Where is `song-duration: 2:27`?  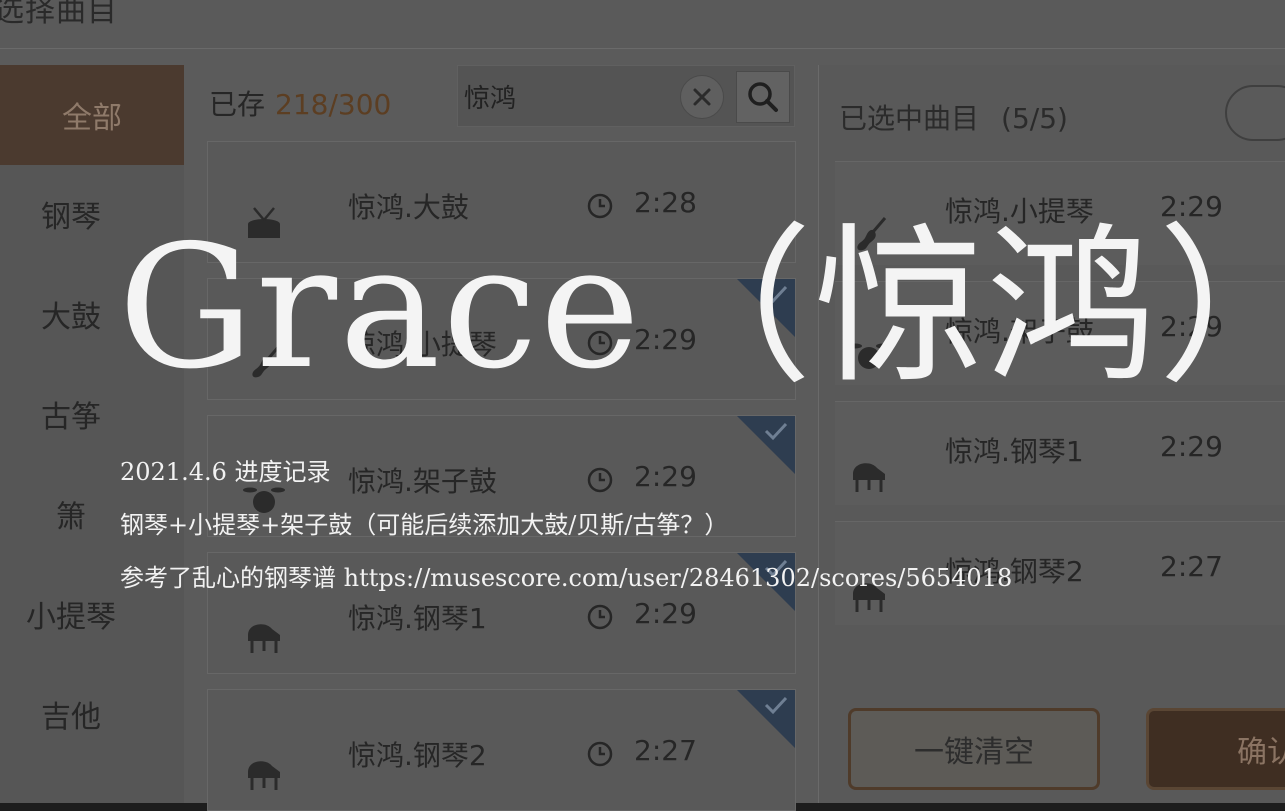
song-duration: 2:27 is located at coordinates (665, 750).